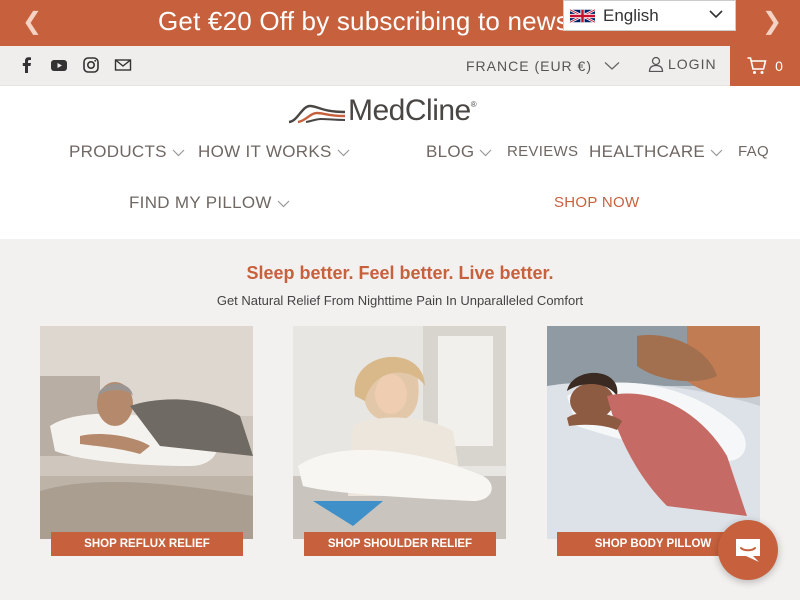 The height and width of the screenshot is (600, 800). Describe the element at coordinates (400, 544) in the screenshot. I see `shop-shoulder-relief-button: SHOP SHOULDER RELIEF` at that location.